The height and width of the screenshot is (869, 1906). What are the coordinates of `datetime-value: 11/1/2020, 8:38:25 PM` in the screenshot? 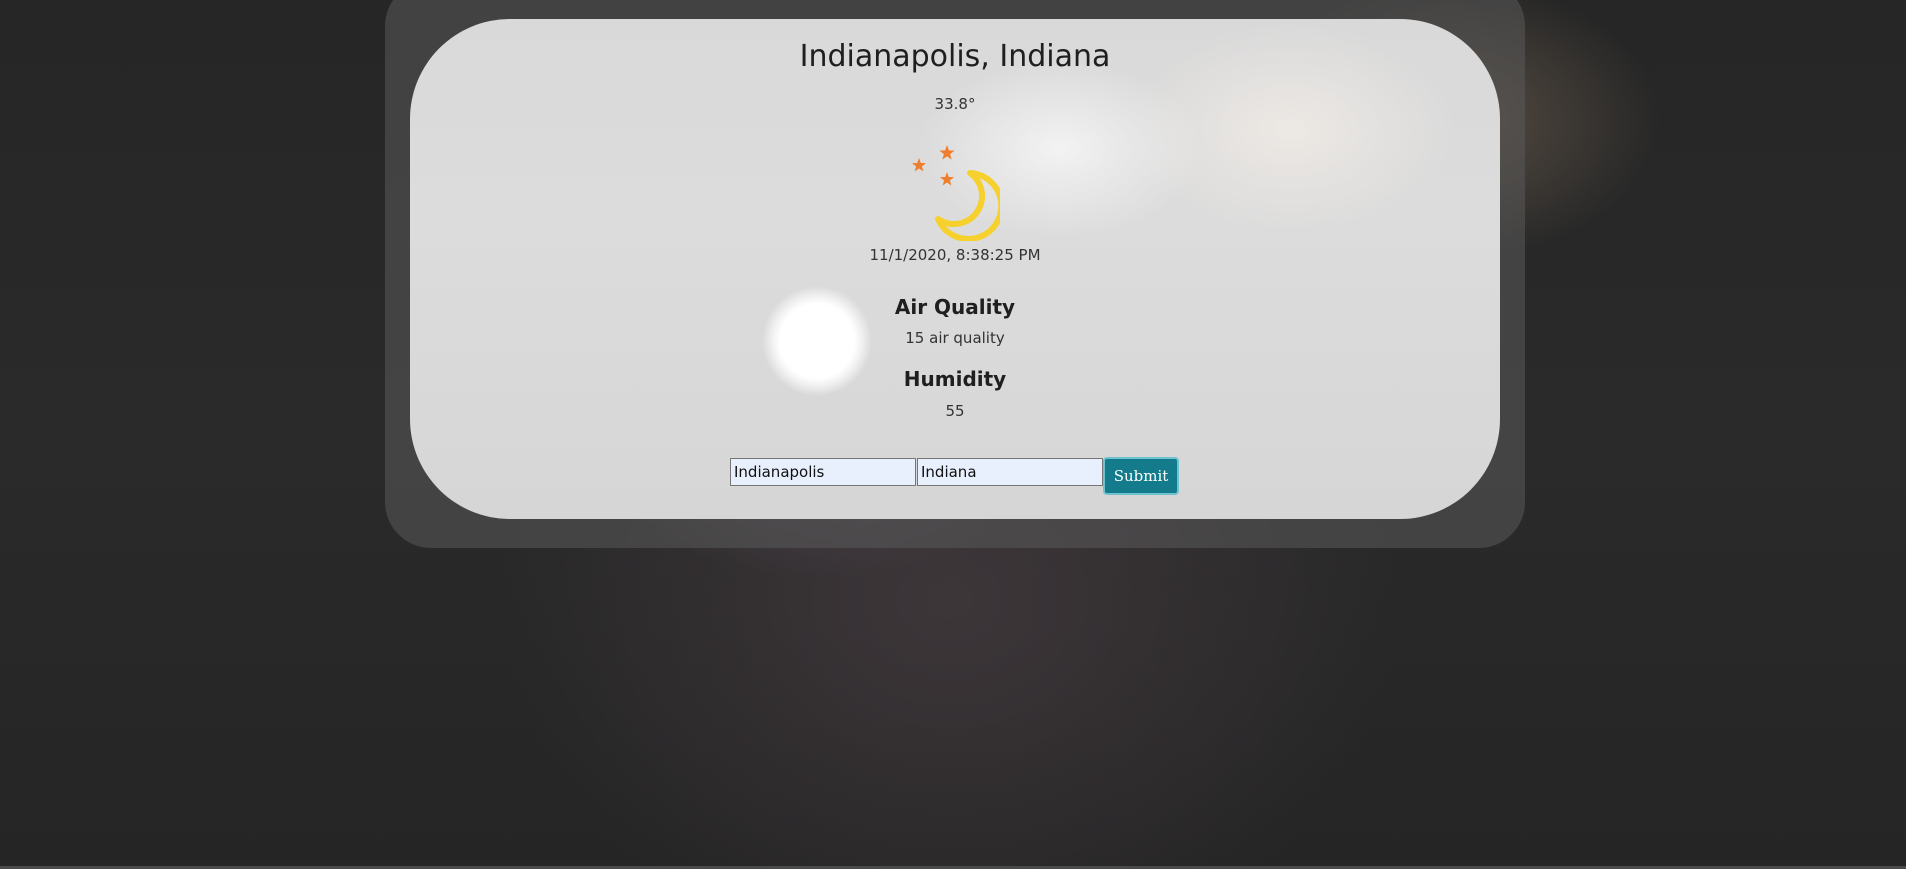 It's located at (955, 255).